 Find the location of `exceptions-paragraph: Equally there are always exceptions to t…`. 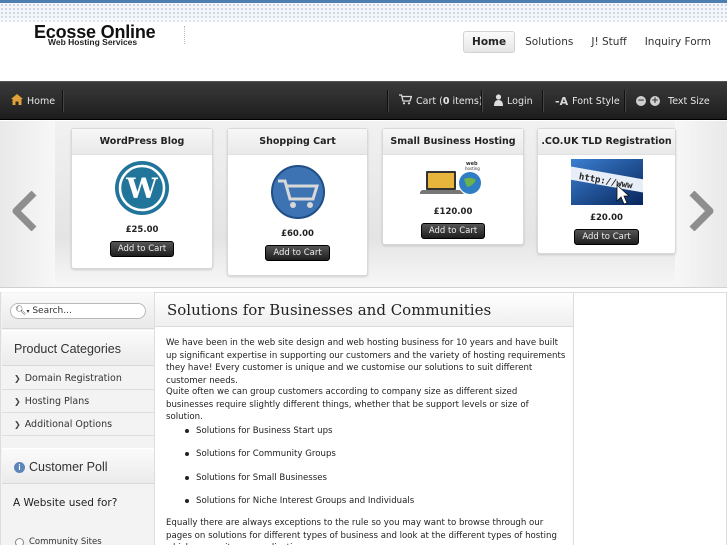

exceptions-paragraph: Equally there are always exceptions to t… is located at coordinates (361, 531).